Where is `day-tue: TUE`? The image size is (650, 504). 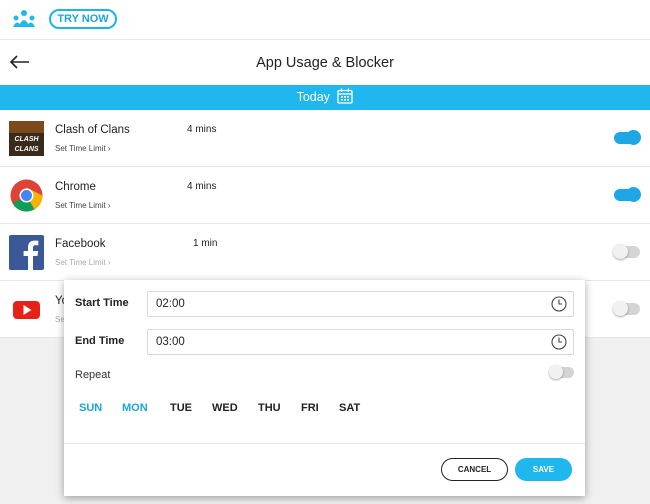
day-tue: TUE is located at coordinates (181, 408).